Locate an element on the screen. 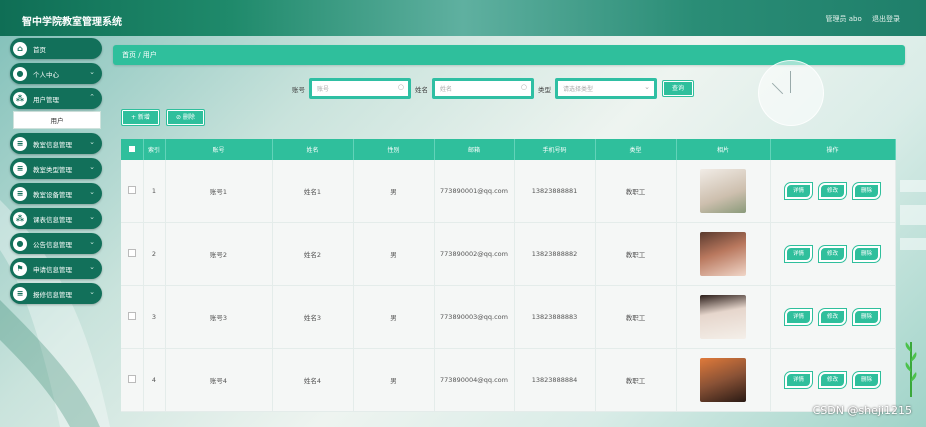 This screenshot has width=926, height=427. cell-name: 姓名4 is located at coordinates (313, 380).